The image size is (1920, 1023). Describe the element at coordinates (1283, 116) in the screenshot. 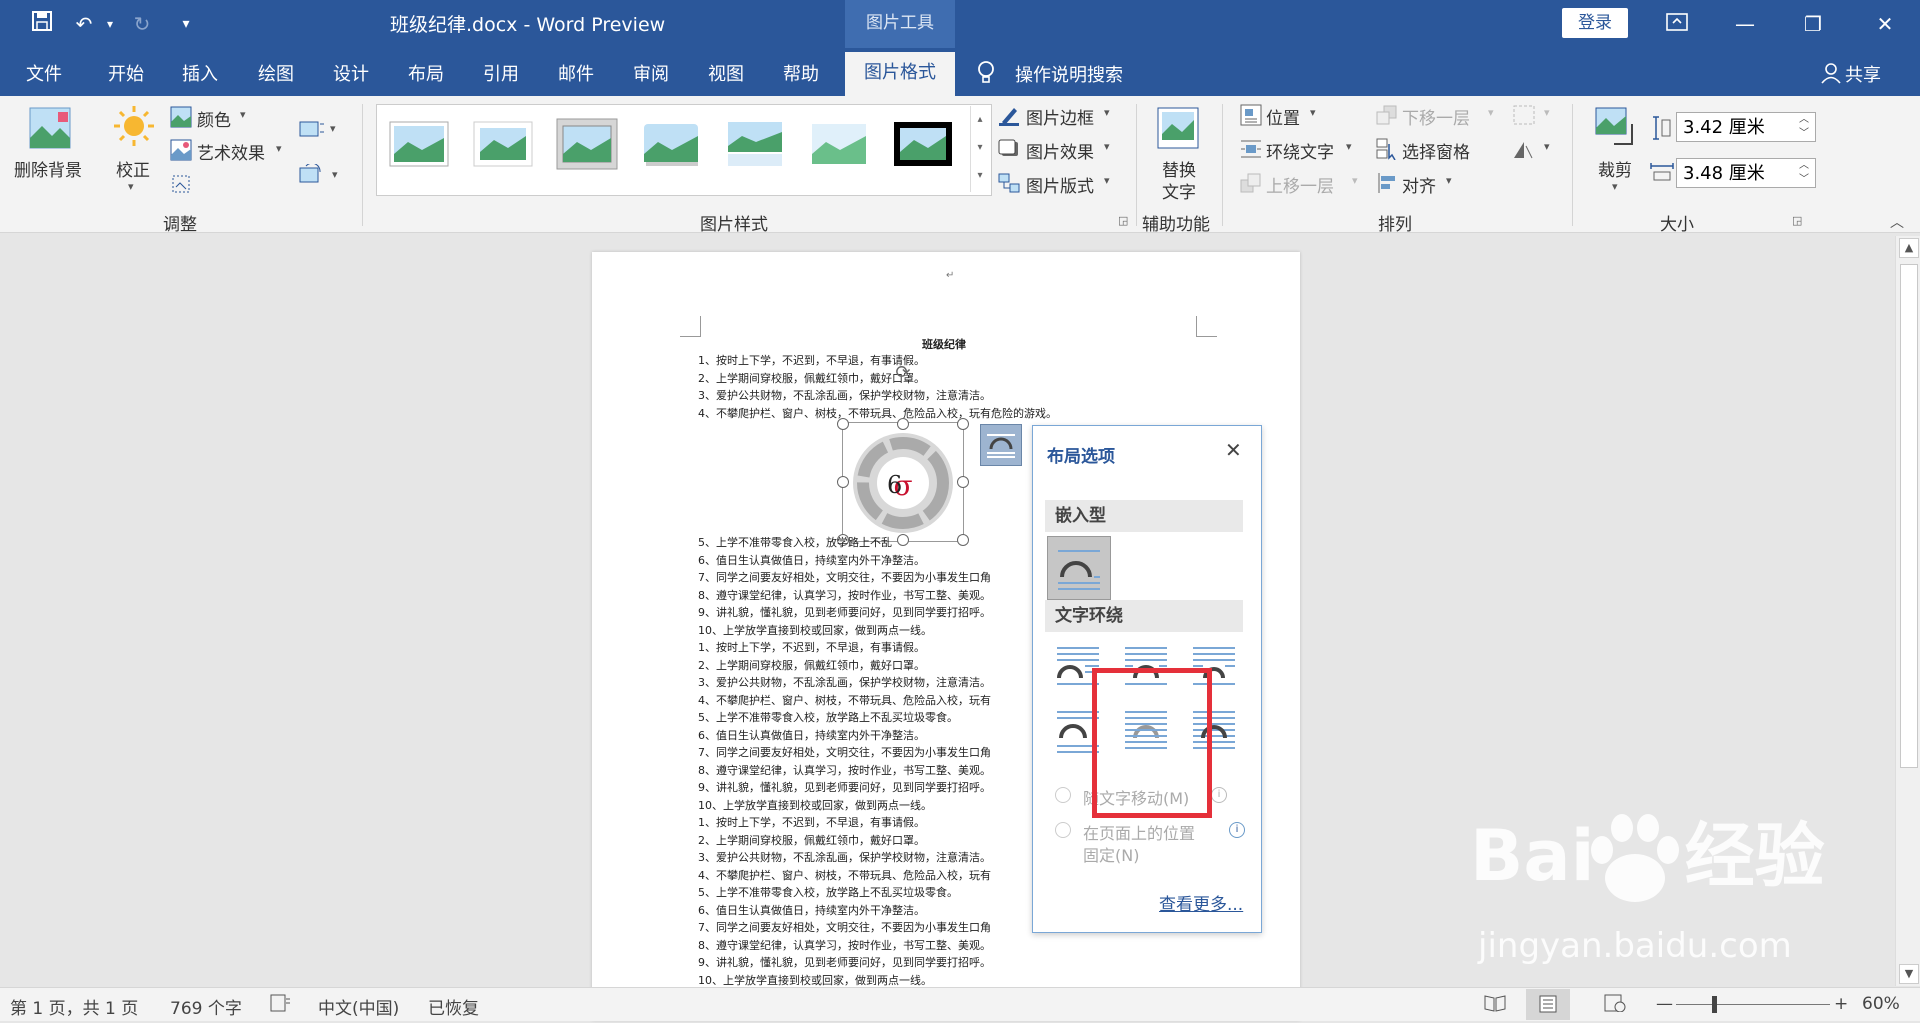

I see `position-label: 位置` at that location.